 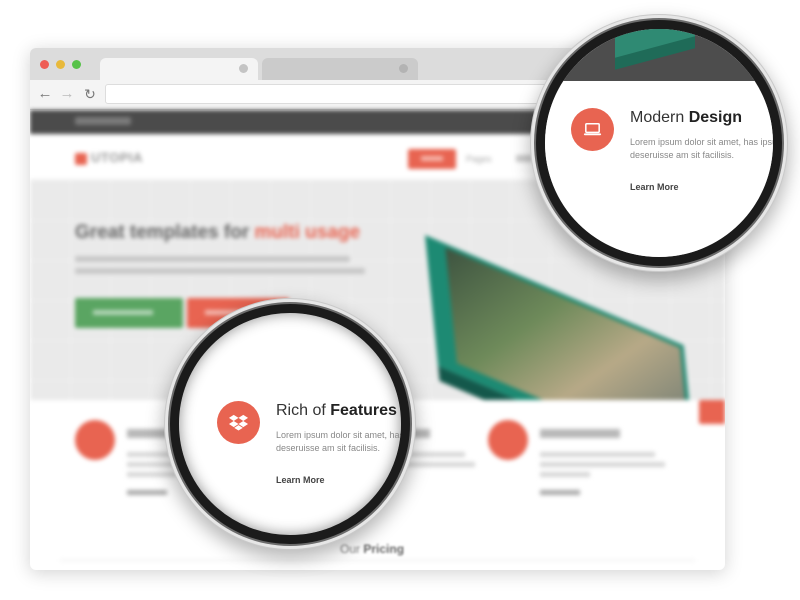 What do you see at coordinates (238, 422) in the screenshot?
I see `dropbox-icon` at bounding box center [238, 422].